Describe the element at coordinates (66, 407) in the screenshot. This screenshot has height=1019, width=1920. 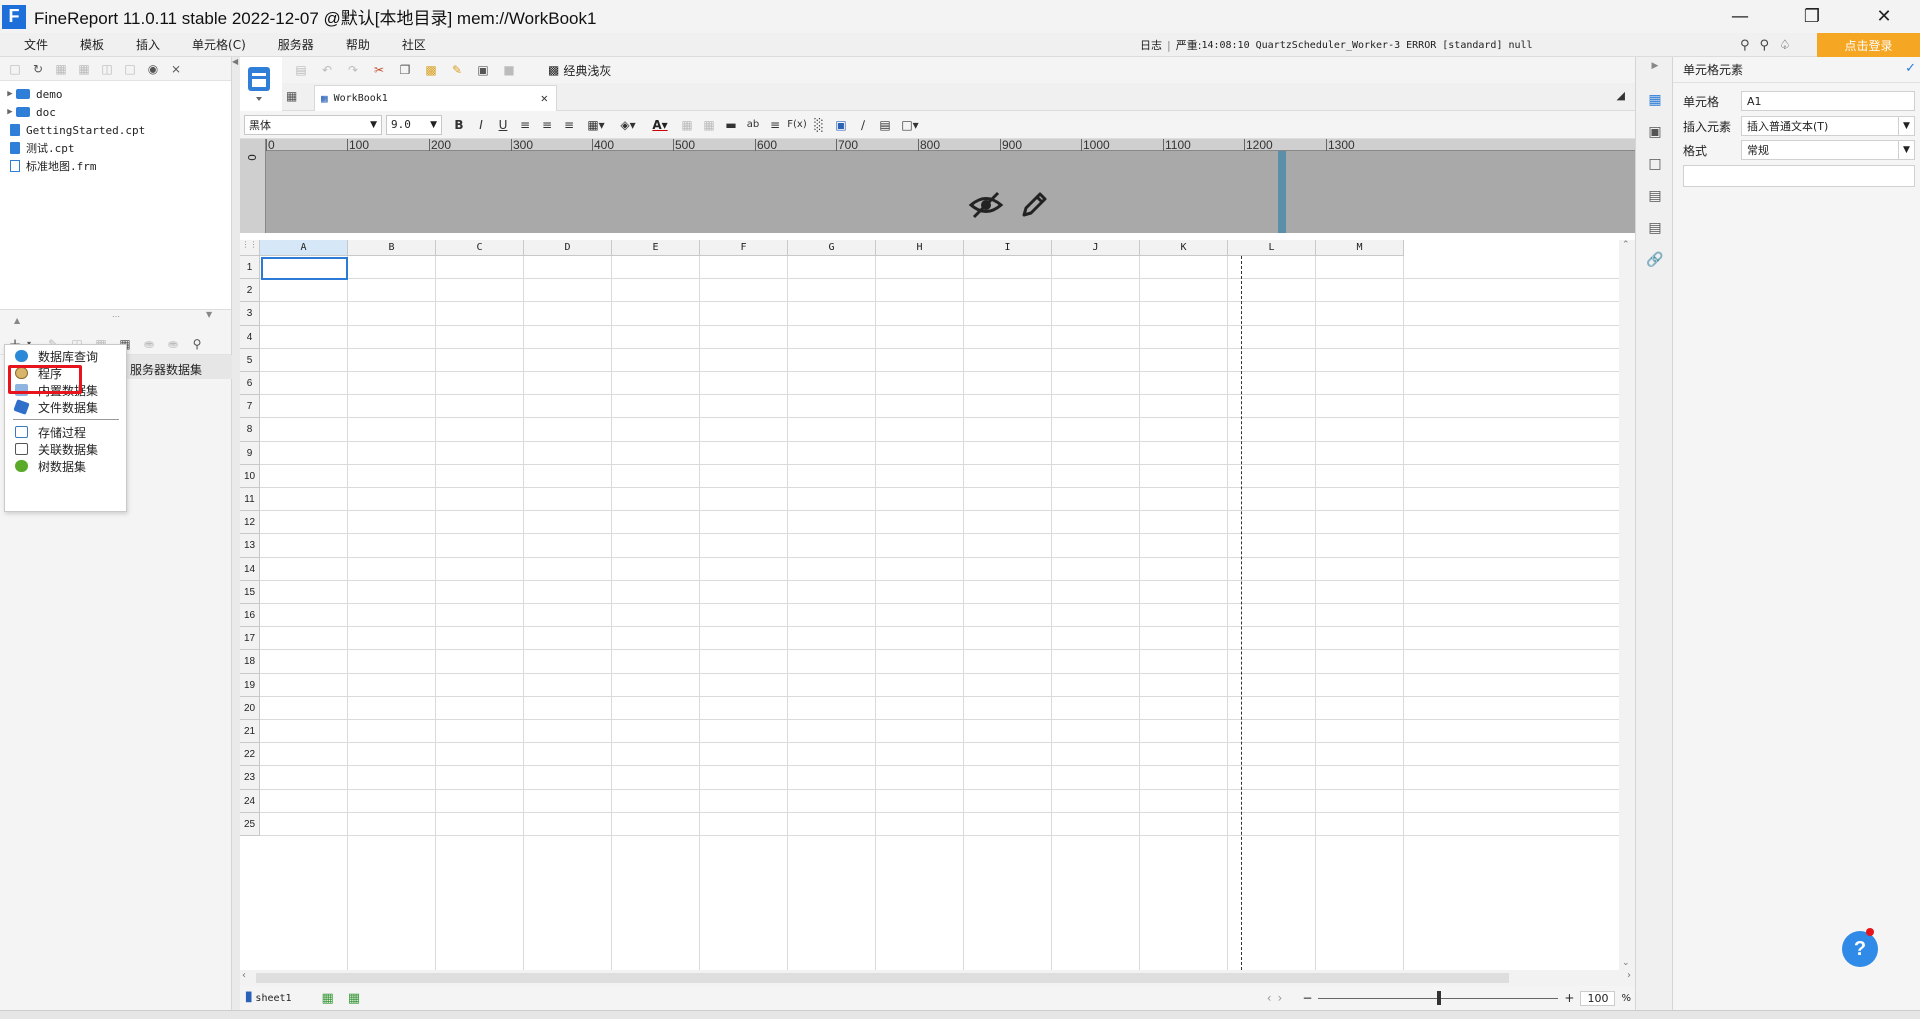
I see `menu-item-file-dataset: 文件数据集` at that location.